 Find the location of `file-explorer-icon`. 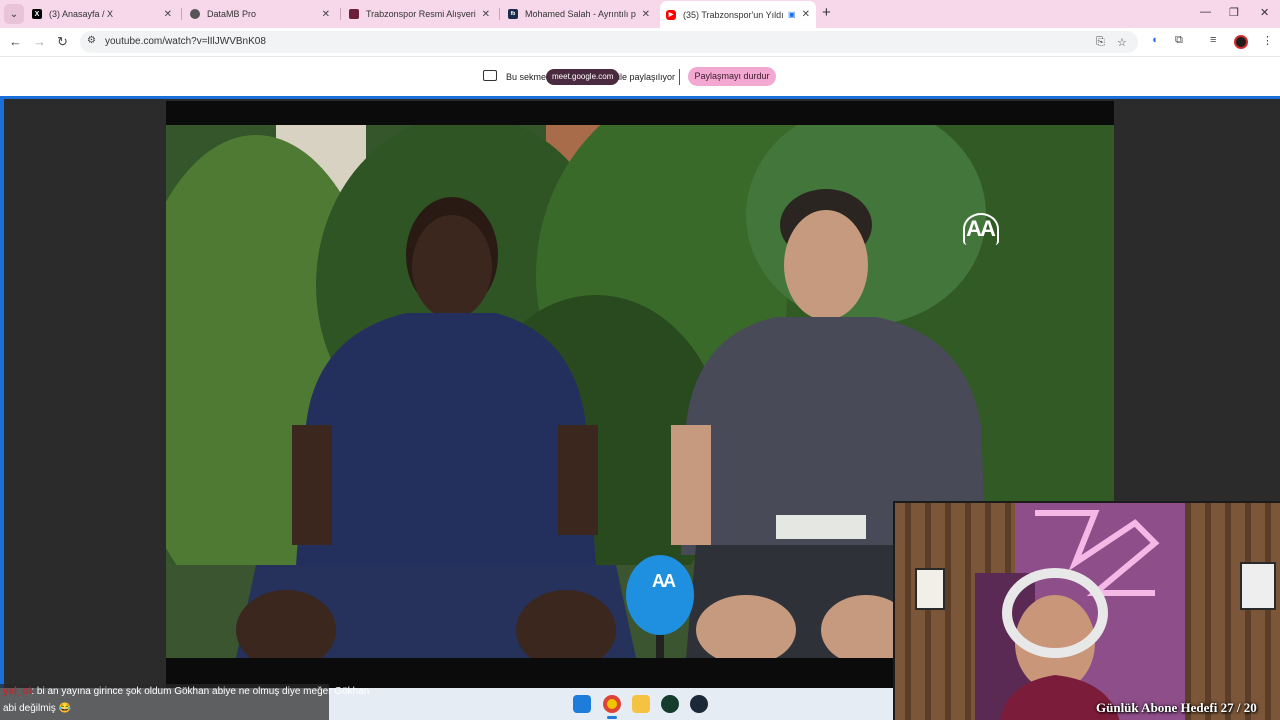

file-explorer-icon is located at coordinates (641, 704).